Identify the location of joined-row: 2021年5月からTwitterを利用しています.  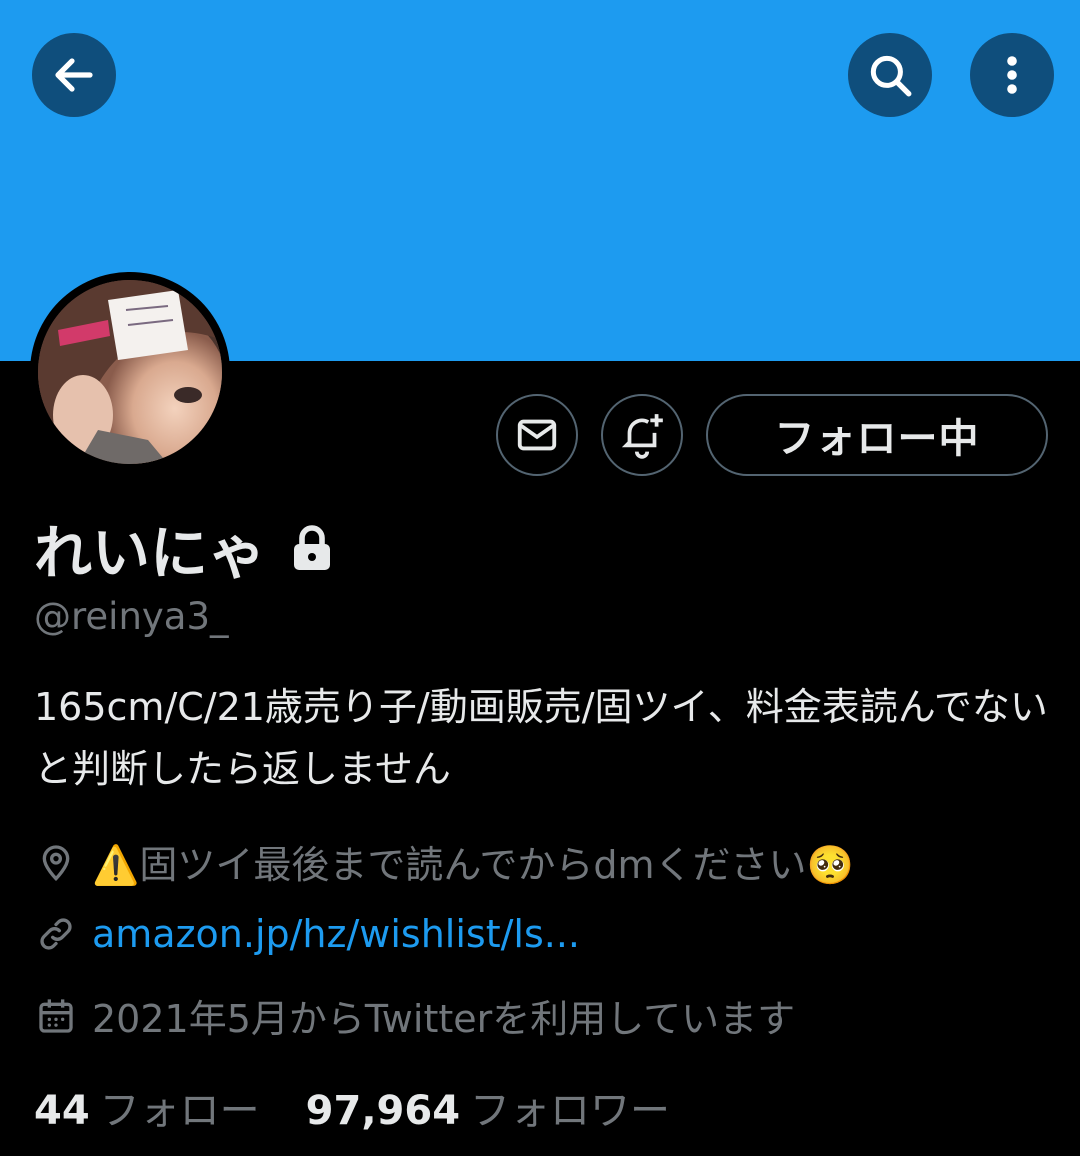
(414, 1015).